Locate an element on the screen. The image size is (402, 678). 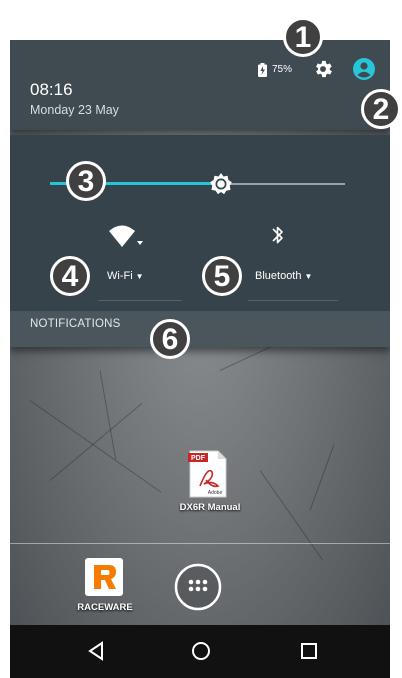
wifi-tile-label: Wi-Fi ▼ is located at coordinates (125, 276).